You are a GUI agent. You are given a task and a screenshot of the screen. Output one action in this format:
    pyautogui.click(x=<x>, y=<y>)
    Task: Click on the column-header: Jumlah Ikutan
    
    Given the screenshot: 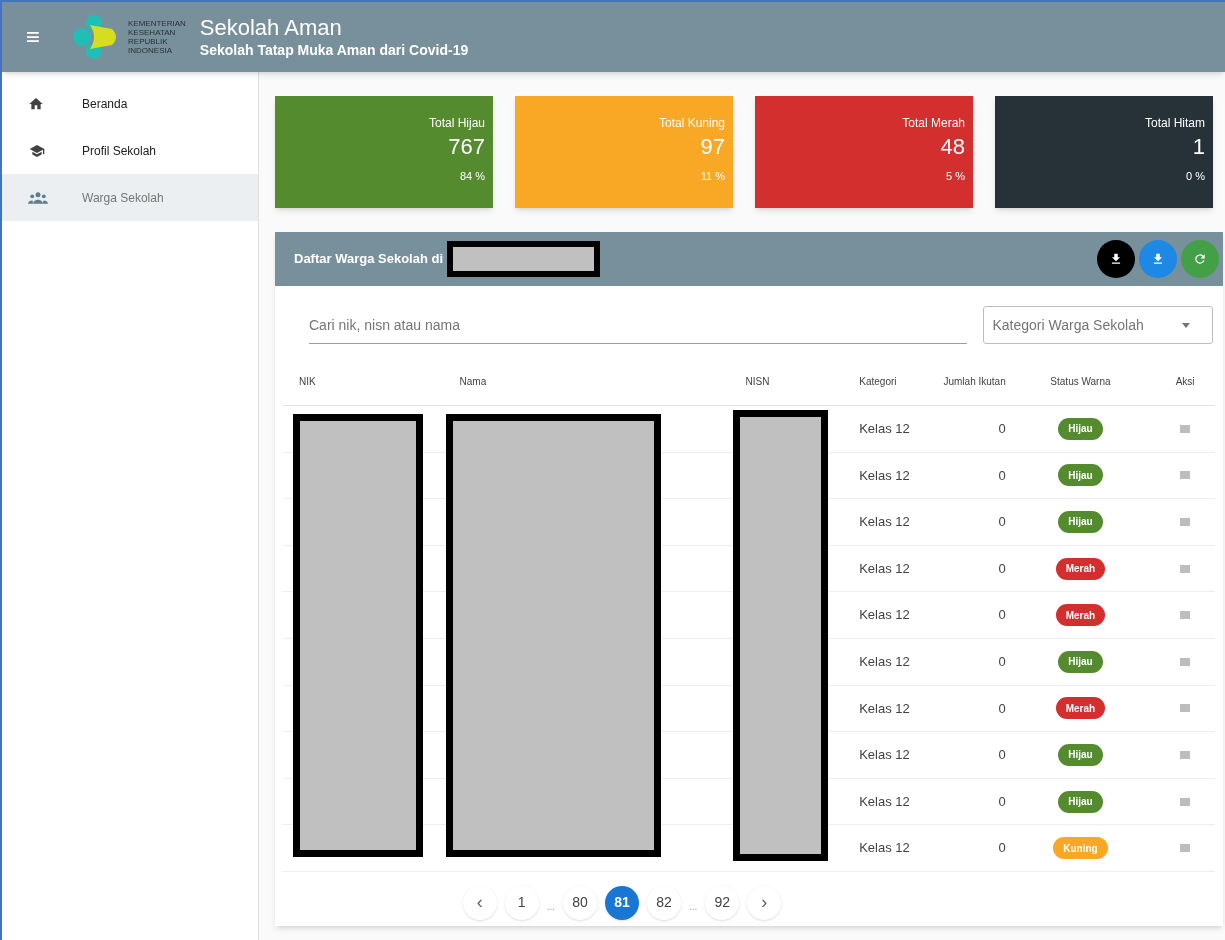 What is the action you would take?
    pyautogui.click(x=974, y=381)
    